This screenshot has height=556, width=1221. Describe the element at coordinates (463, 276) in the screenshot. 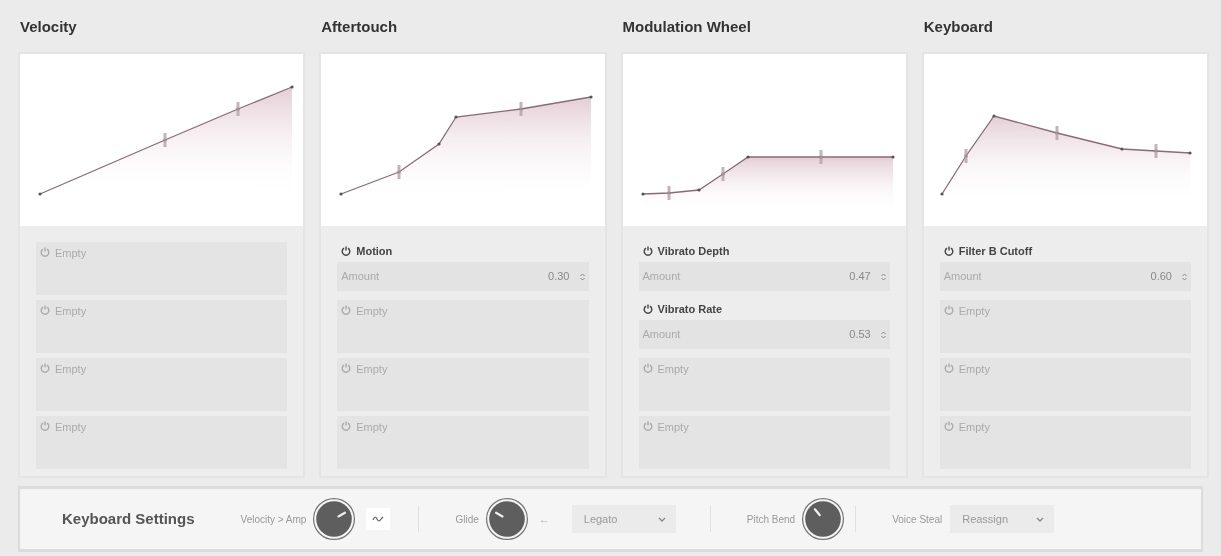

I see `amount-field: Amount 0.30` at that location.